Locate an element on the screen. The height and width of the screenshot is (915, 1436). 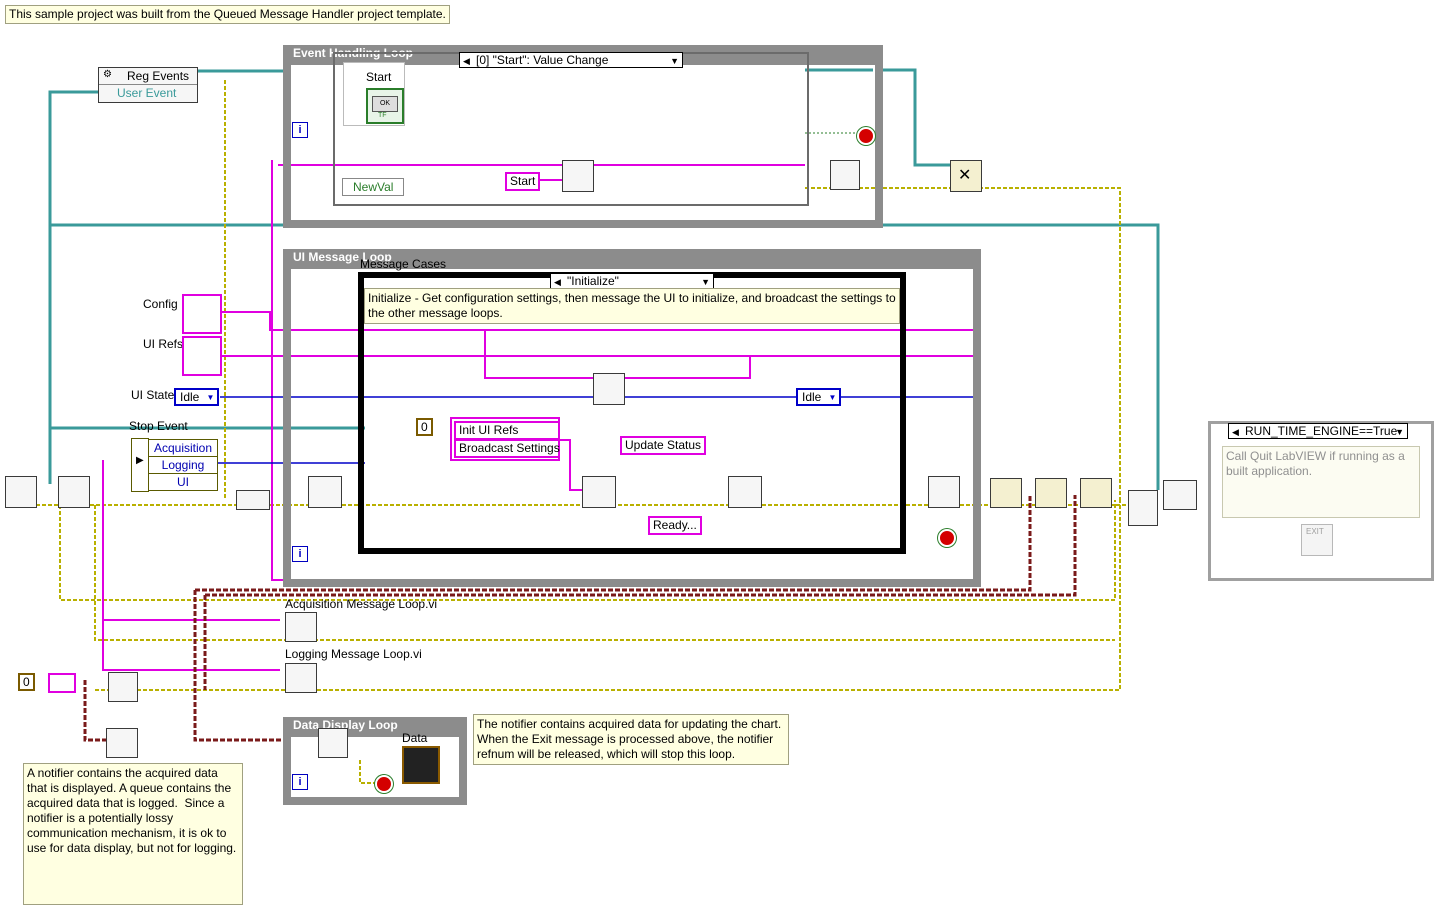
ui-error-handler-node is located at coordinates (944, 492).